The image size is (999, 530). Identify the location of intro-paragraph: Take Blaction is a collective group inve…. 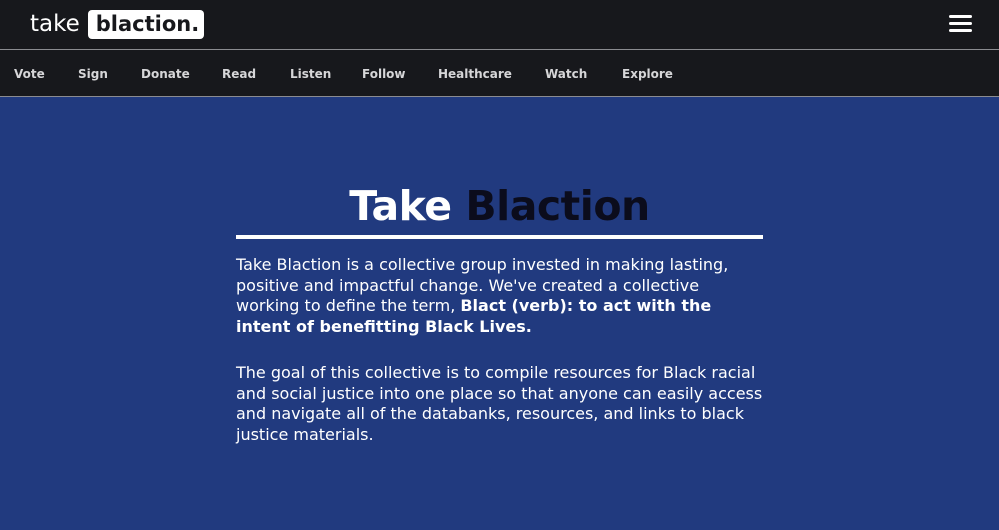
(499, 296).